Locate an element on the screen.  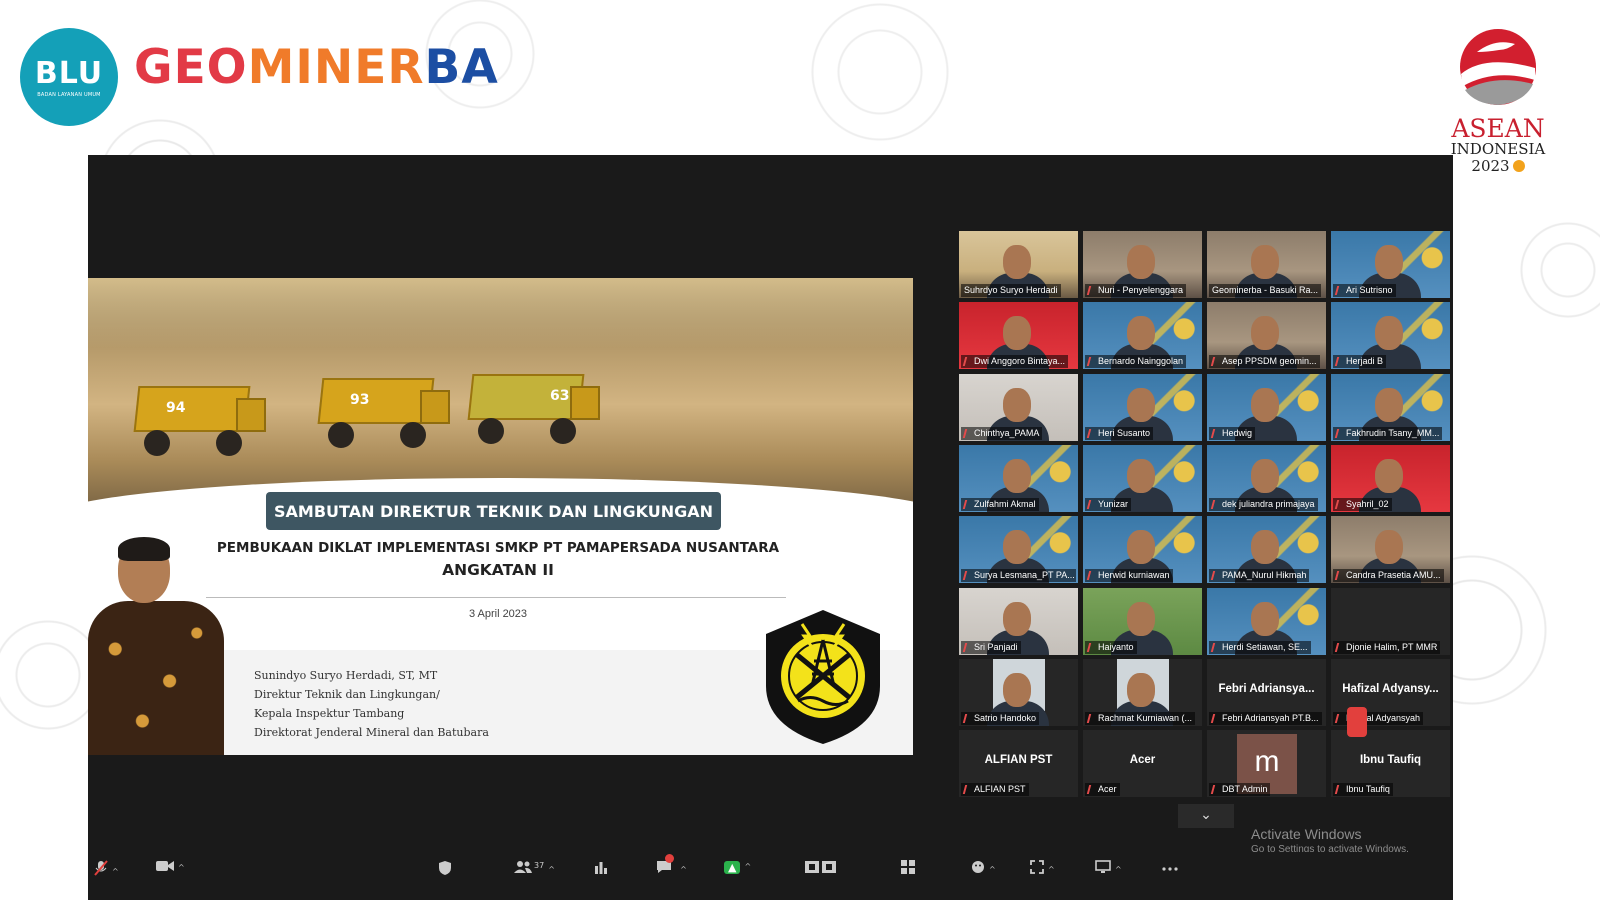
participant-tile: Herjadi B is located at coordinates (1390, 335).